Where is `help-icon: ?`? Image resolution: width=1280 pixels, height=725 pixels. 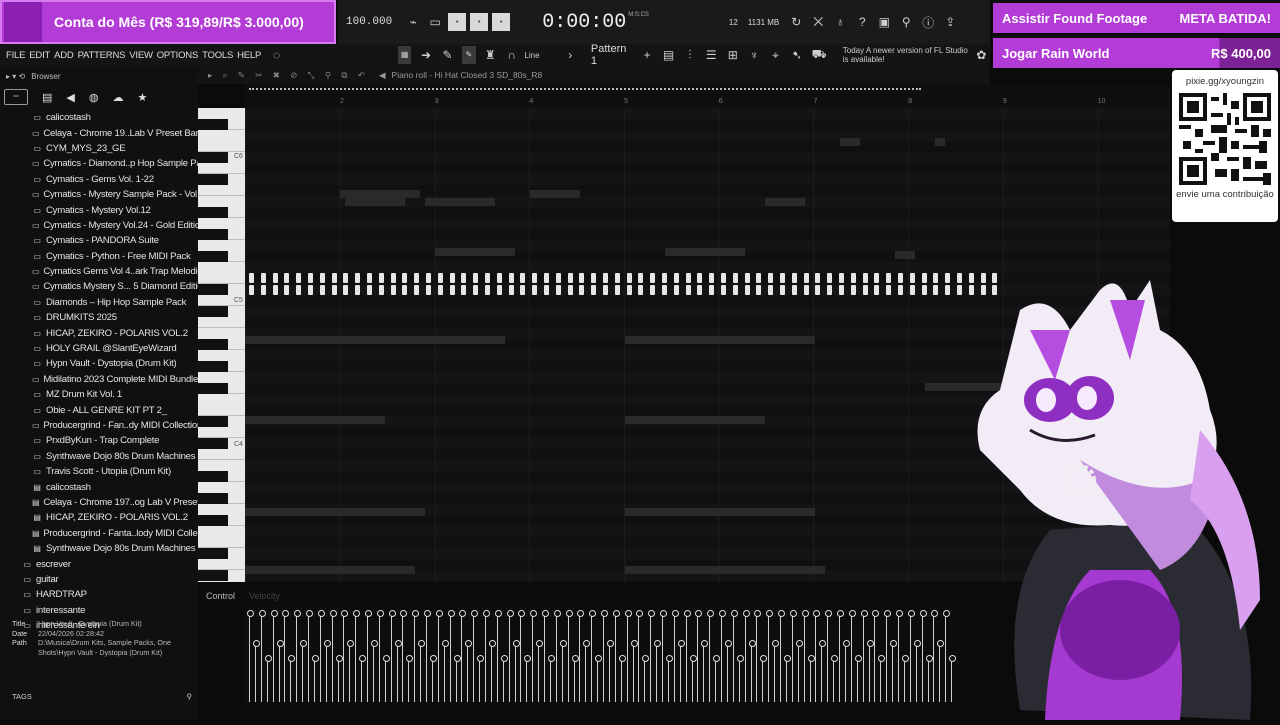 help-icon: ? is located at coordinates (862, 22).